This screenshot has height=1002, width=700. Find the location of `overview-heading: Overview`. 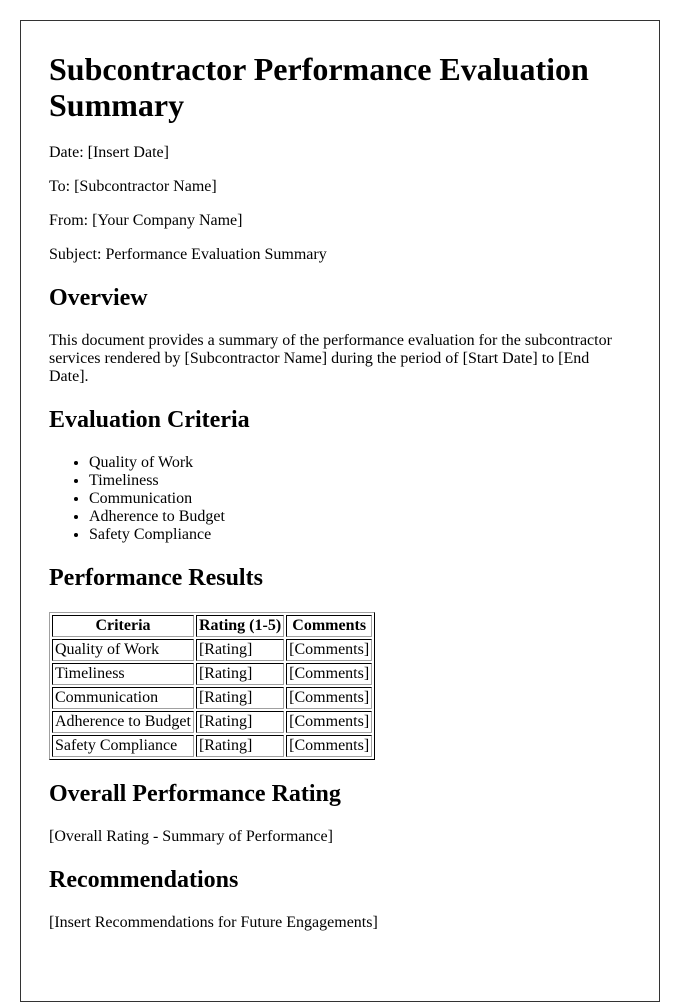

overview-heading: Overview is located at coordinates (98, 298).